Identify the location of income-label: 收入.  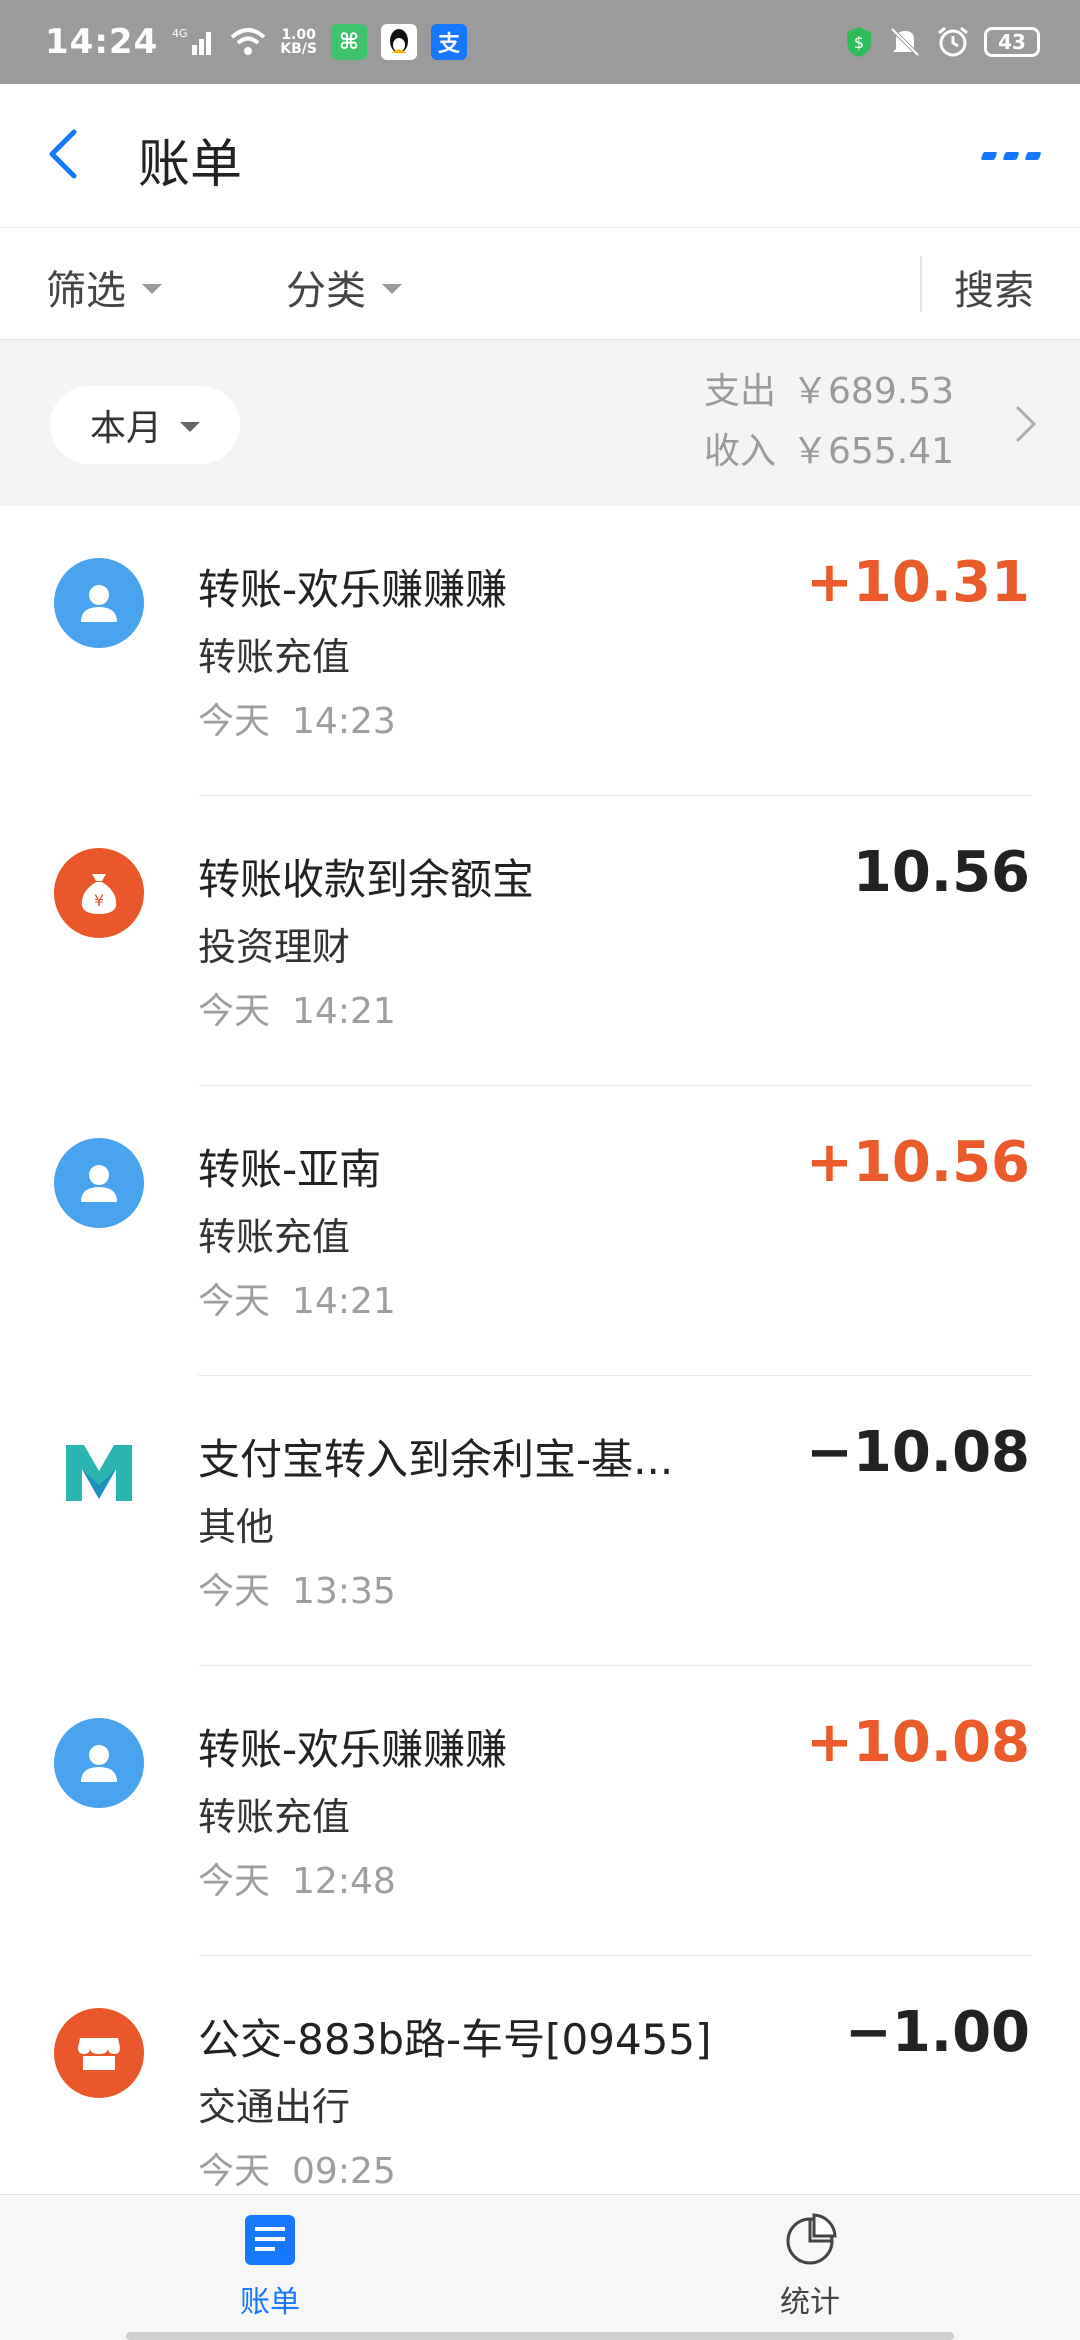
(740, 451).